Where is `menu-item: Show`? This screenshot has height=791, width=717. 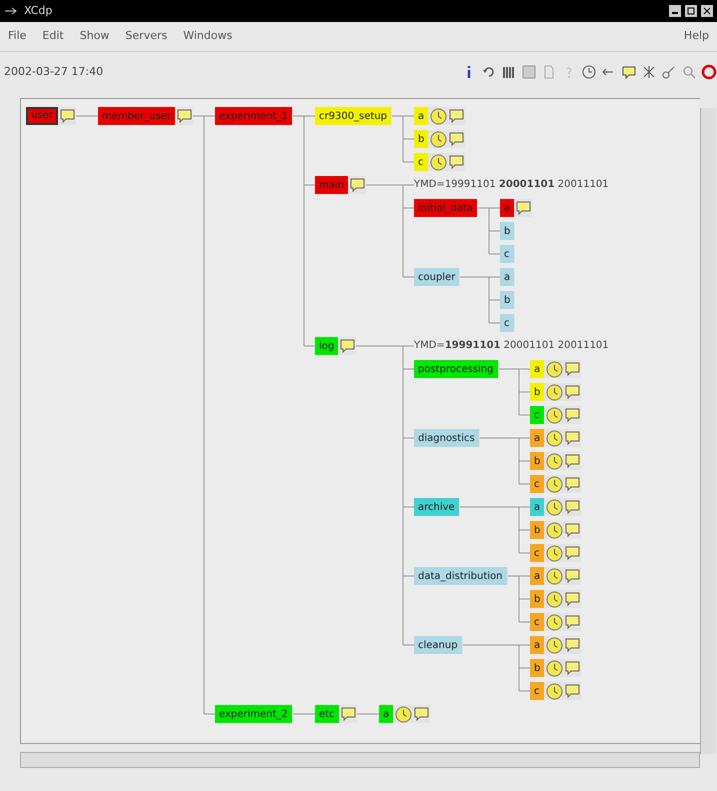
menu-item: Show is located at coordinates (95, 36).